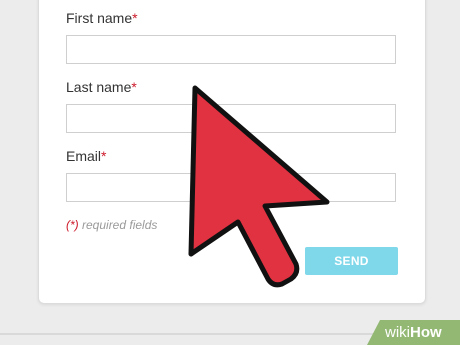  What do you see at coordinates (351, 261) in the screenshot?
I see `send-button: SEND` at bounding box center [351, 261].